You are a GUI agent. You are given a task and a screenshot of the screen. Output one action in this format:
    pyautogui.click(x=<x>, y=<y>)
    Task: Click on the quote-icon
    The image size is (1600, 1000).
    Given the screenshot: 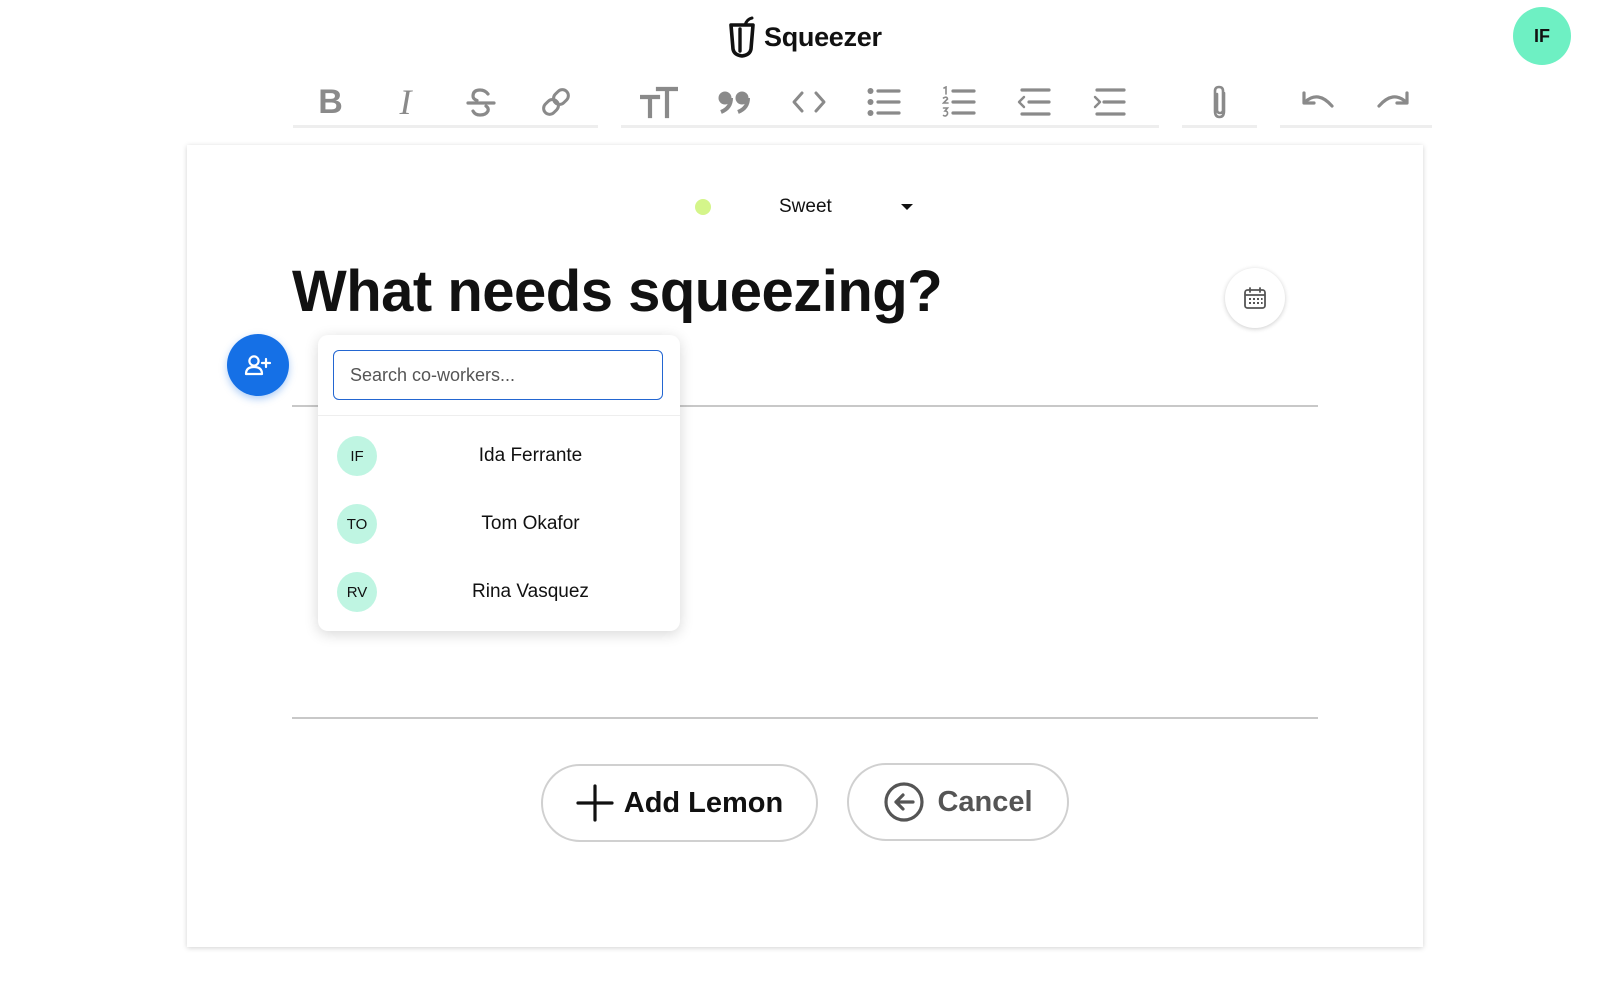 What is the action you would take?
    pyautogui.click(x=734, y=102)
    